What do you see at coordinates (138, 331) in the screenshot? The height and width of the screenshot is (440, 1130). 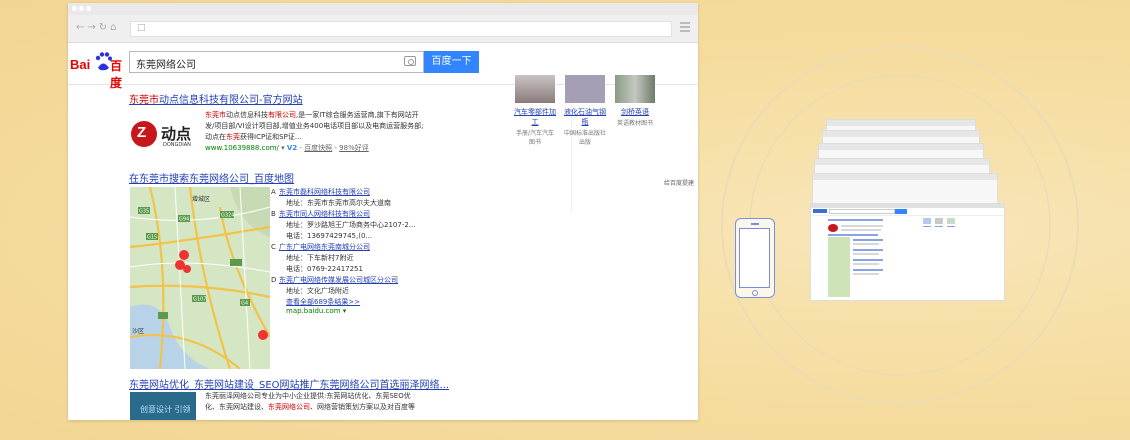 I see `map-label: 沙区` at bounding box center [138, 331].